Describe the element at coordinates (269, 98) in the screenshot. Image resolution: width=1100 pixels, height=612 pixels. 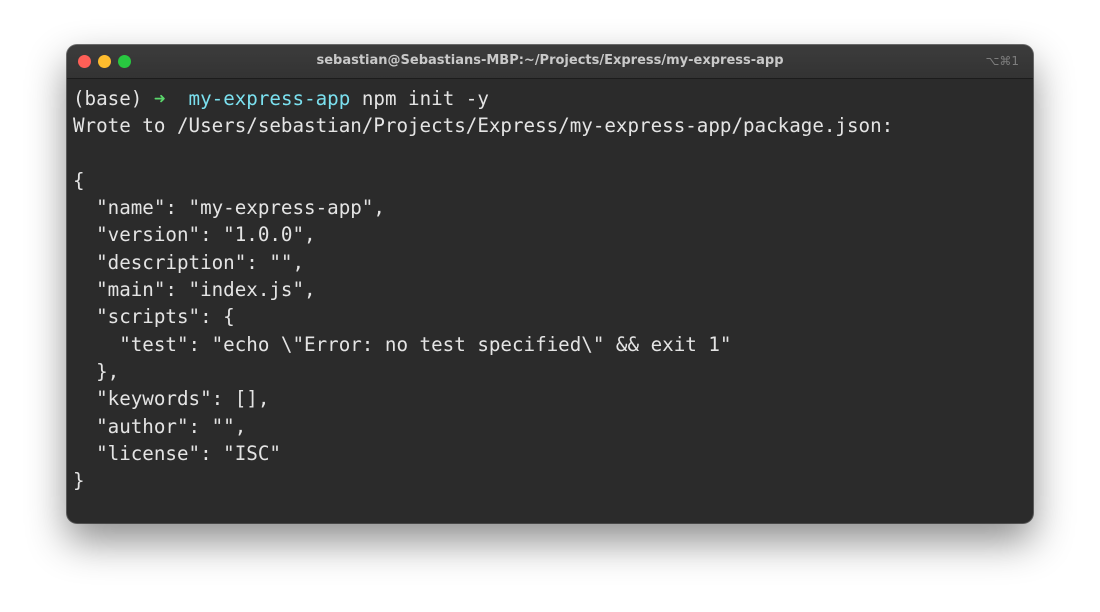
I see `current-directory: my-express-app` at that location.